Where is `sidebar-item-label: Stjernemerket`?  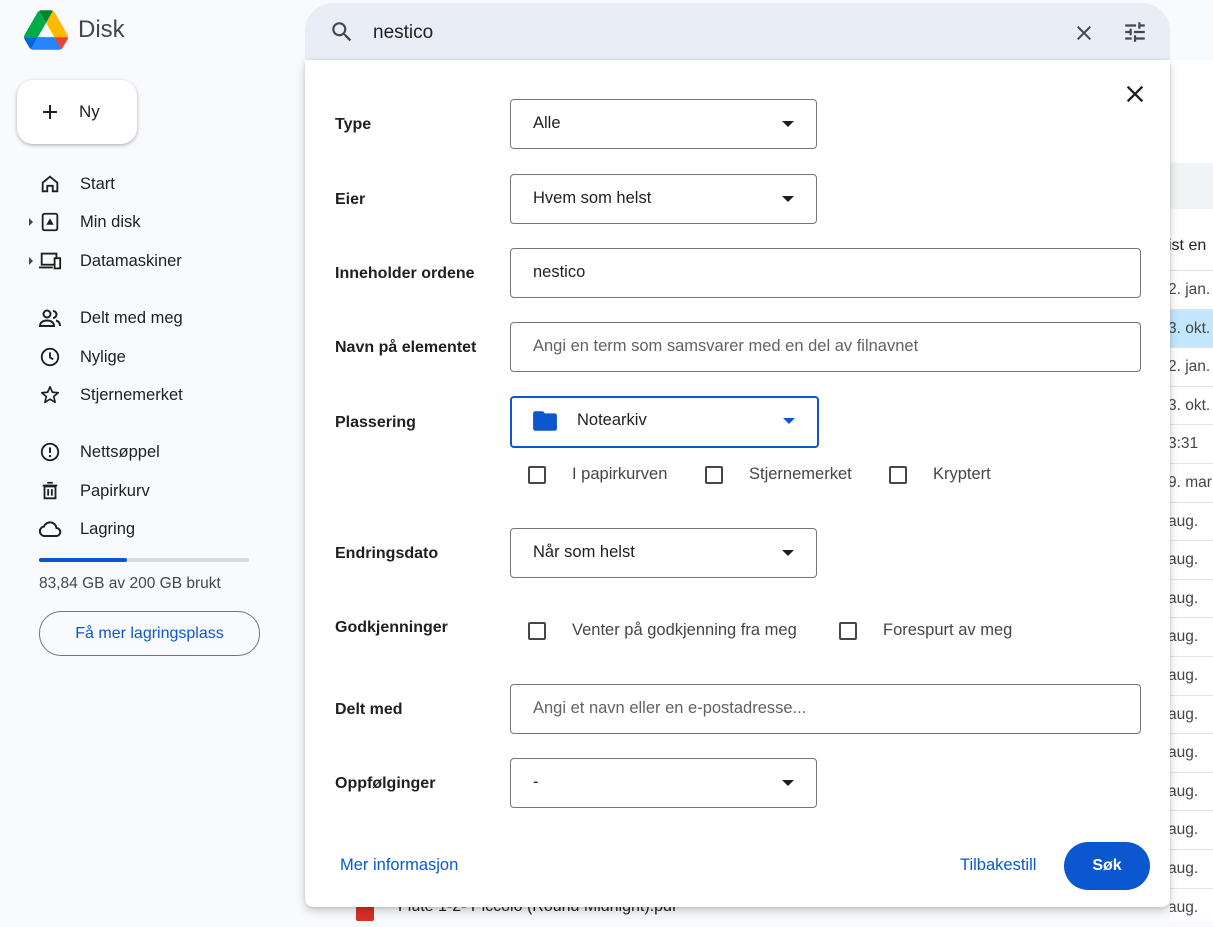 sidebar-item-label: Stjernemerket is located at coordinates (131, 394).